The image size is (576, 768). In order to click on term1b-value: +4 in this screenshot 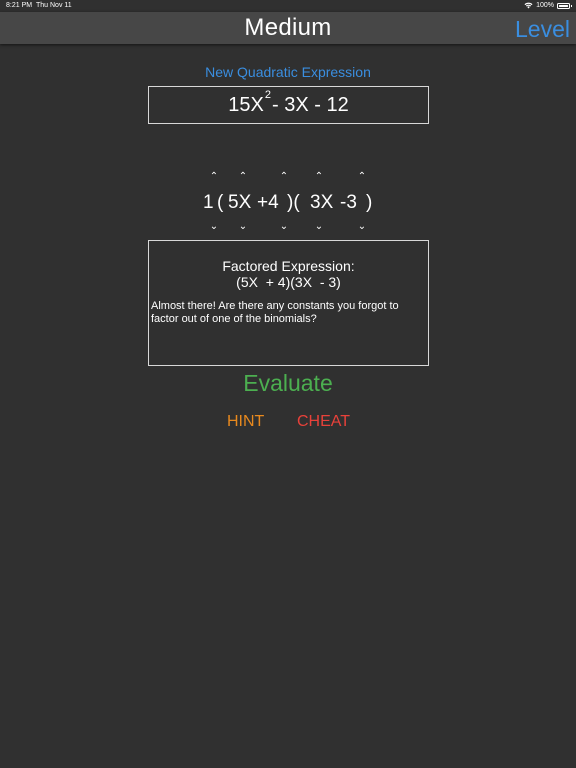, I will do `click(268, 202)`.